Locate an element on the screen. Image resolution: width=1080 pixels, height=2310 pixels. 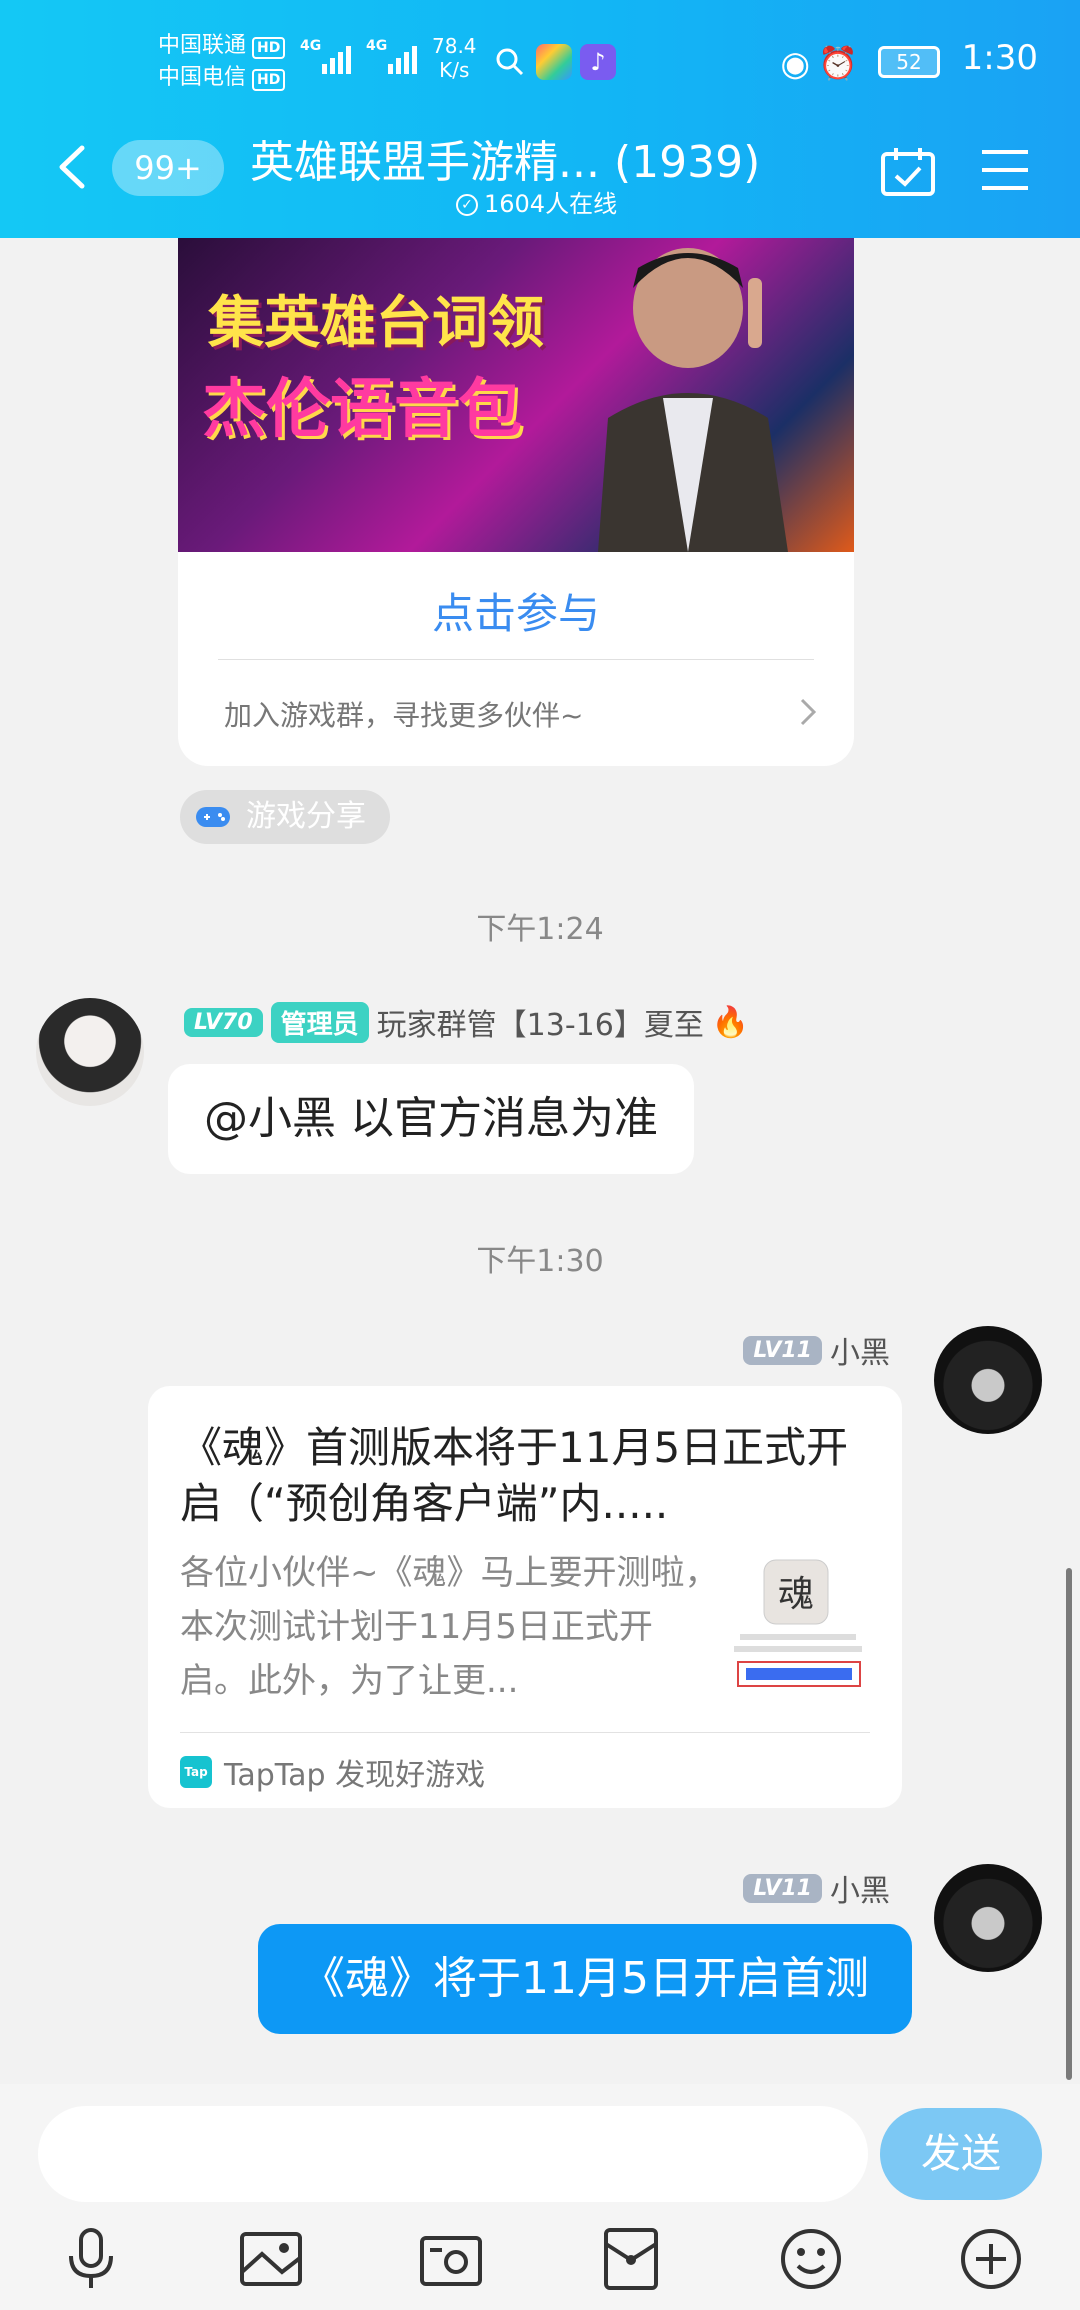
red-packet-icon is located at coordinates (631, 2259).